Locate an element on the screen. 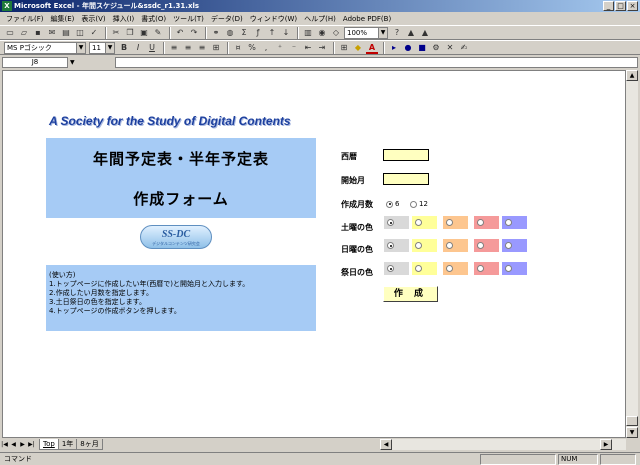 The image size is (640, 465). menu-insert: 挿入(I) is located at coordinates (124, 19).